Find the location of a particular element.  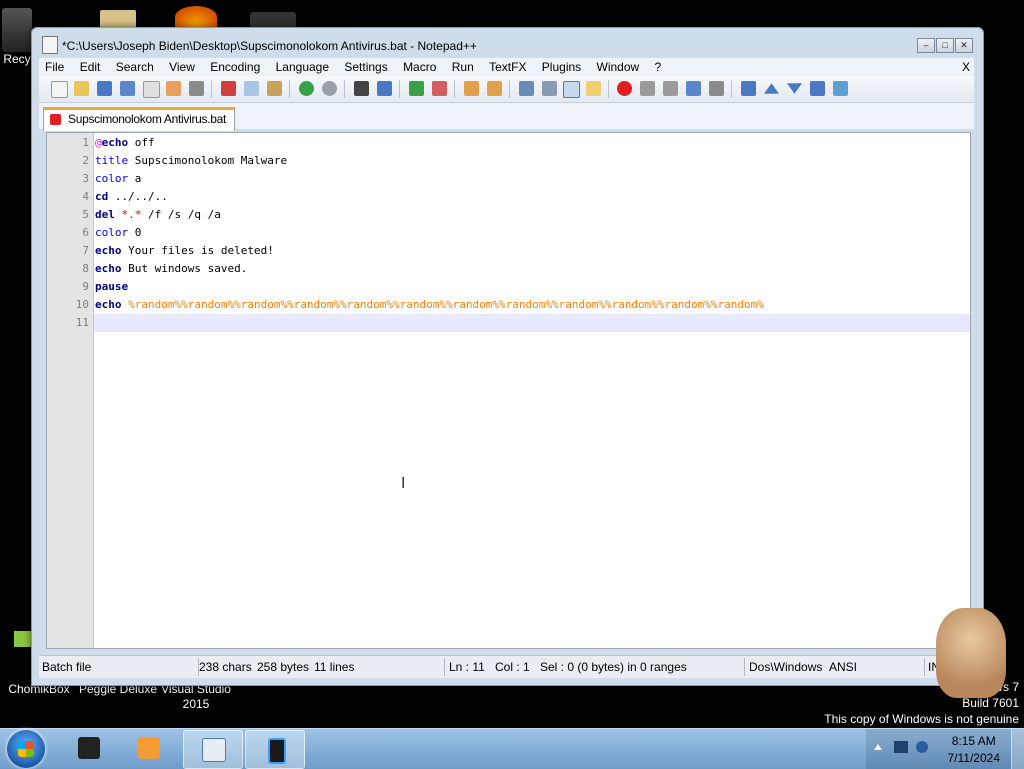

menu-settings: Settings is located at coordinates (365, 67).